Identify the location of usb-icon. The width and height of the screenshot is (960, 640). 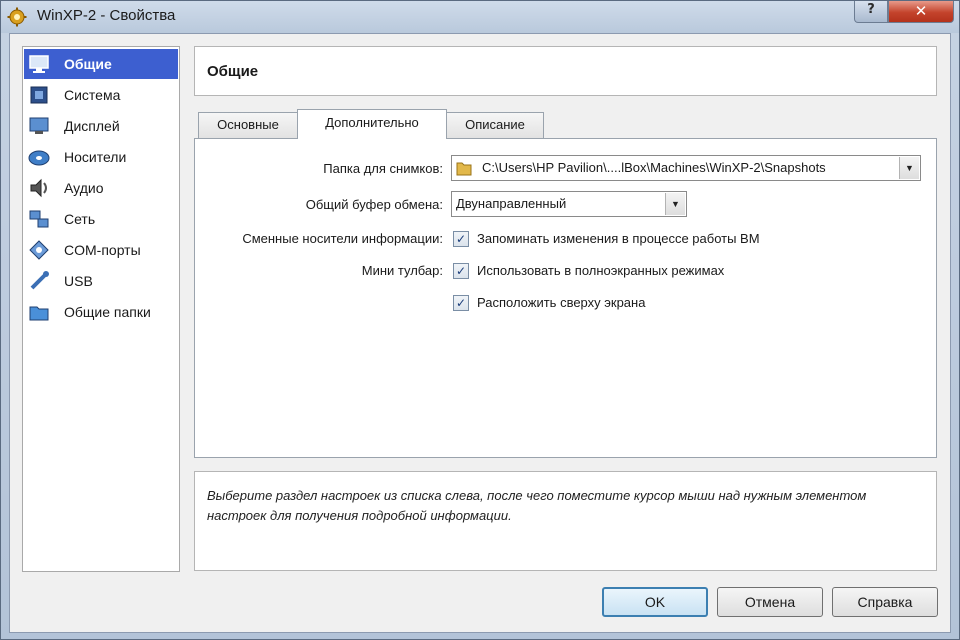
(39, 280).